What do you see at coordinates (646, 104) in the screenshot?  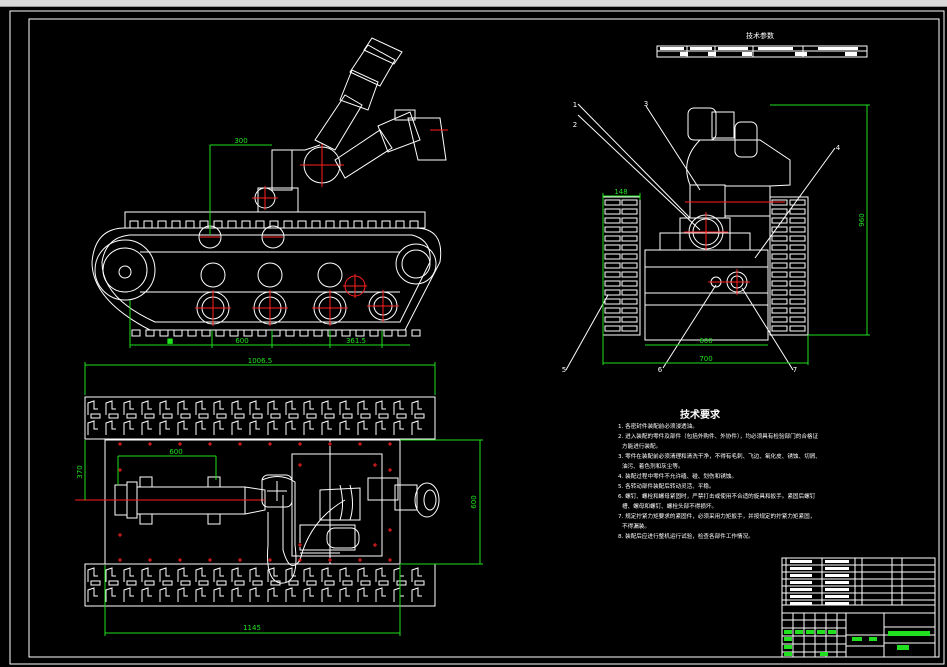 I see `leader-label-3: 3` at bounding box center [646, 104].